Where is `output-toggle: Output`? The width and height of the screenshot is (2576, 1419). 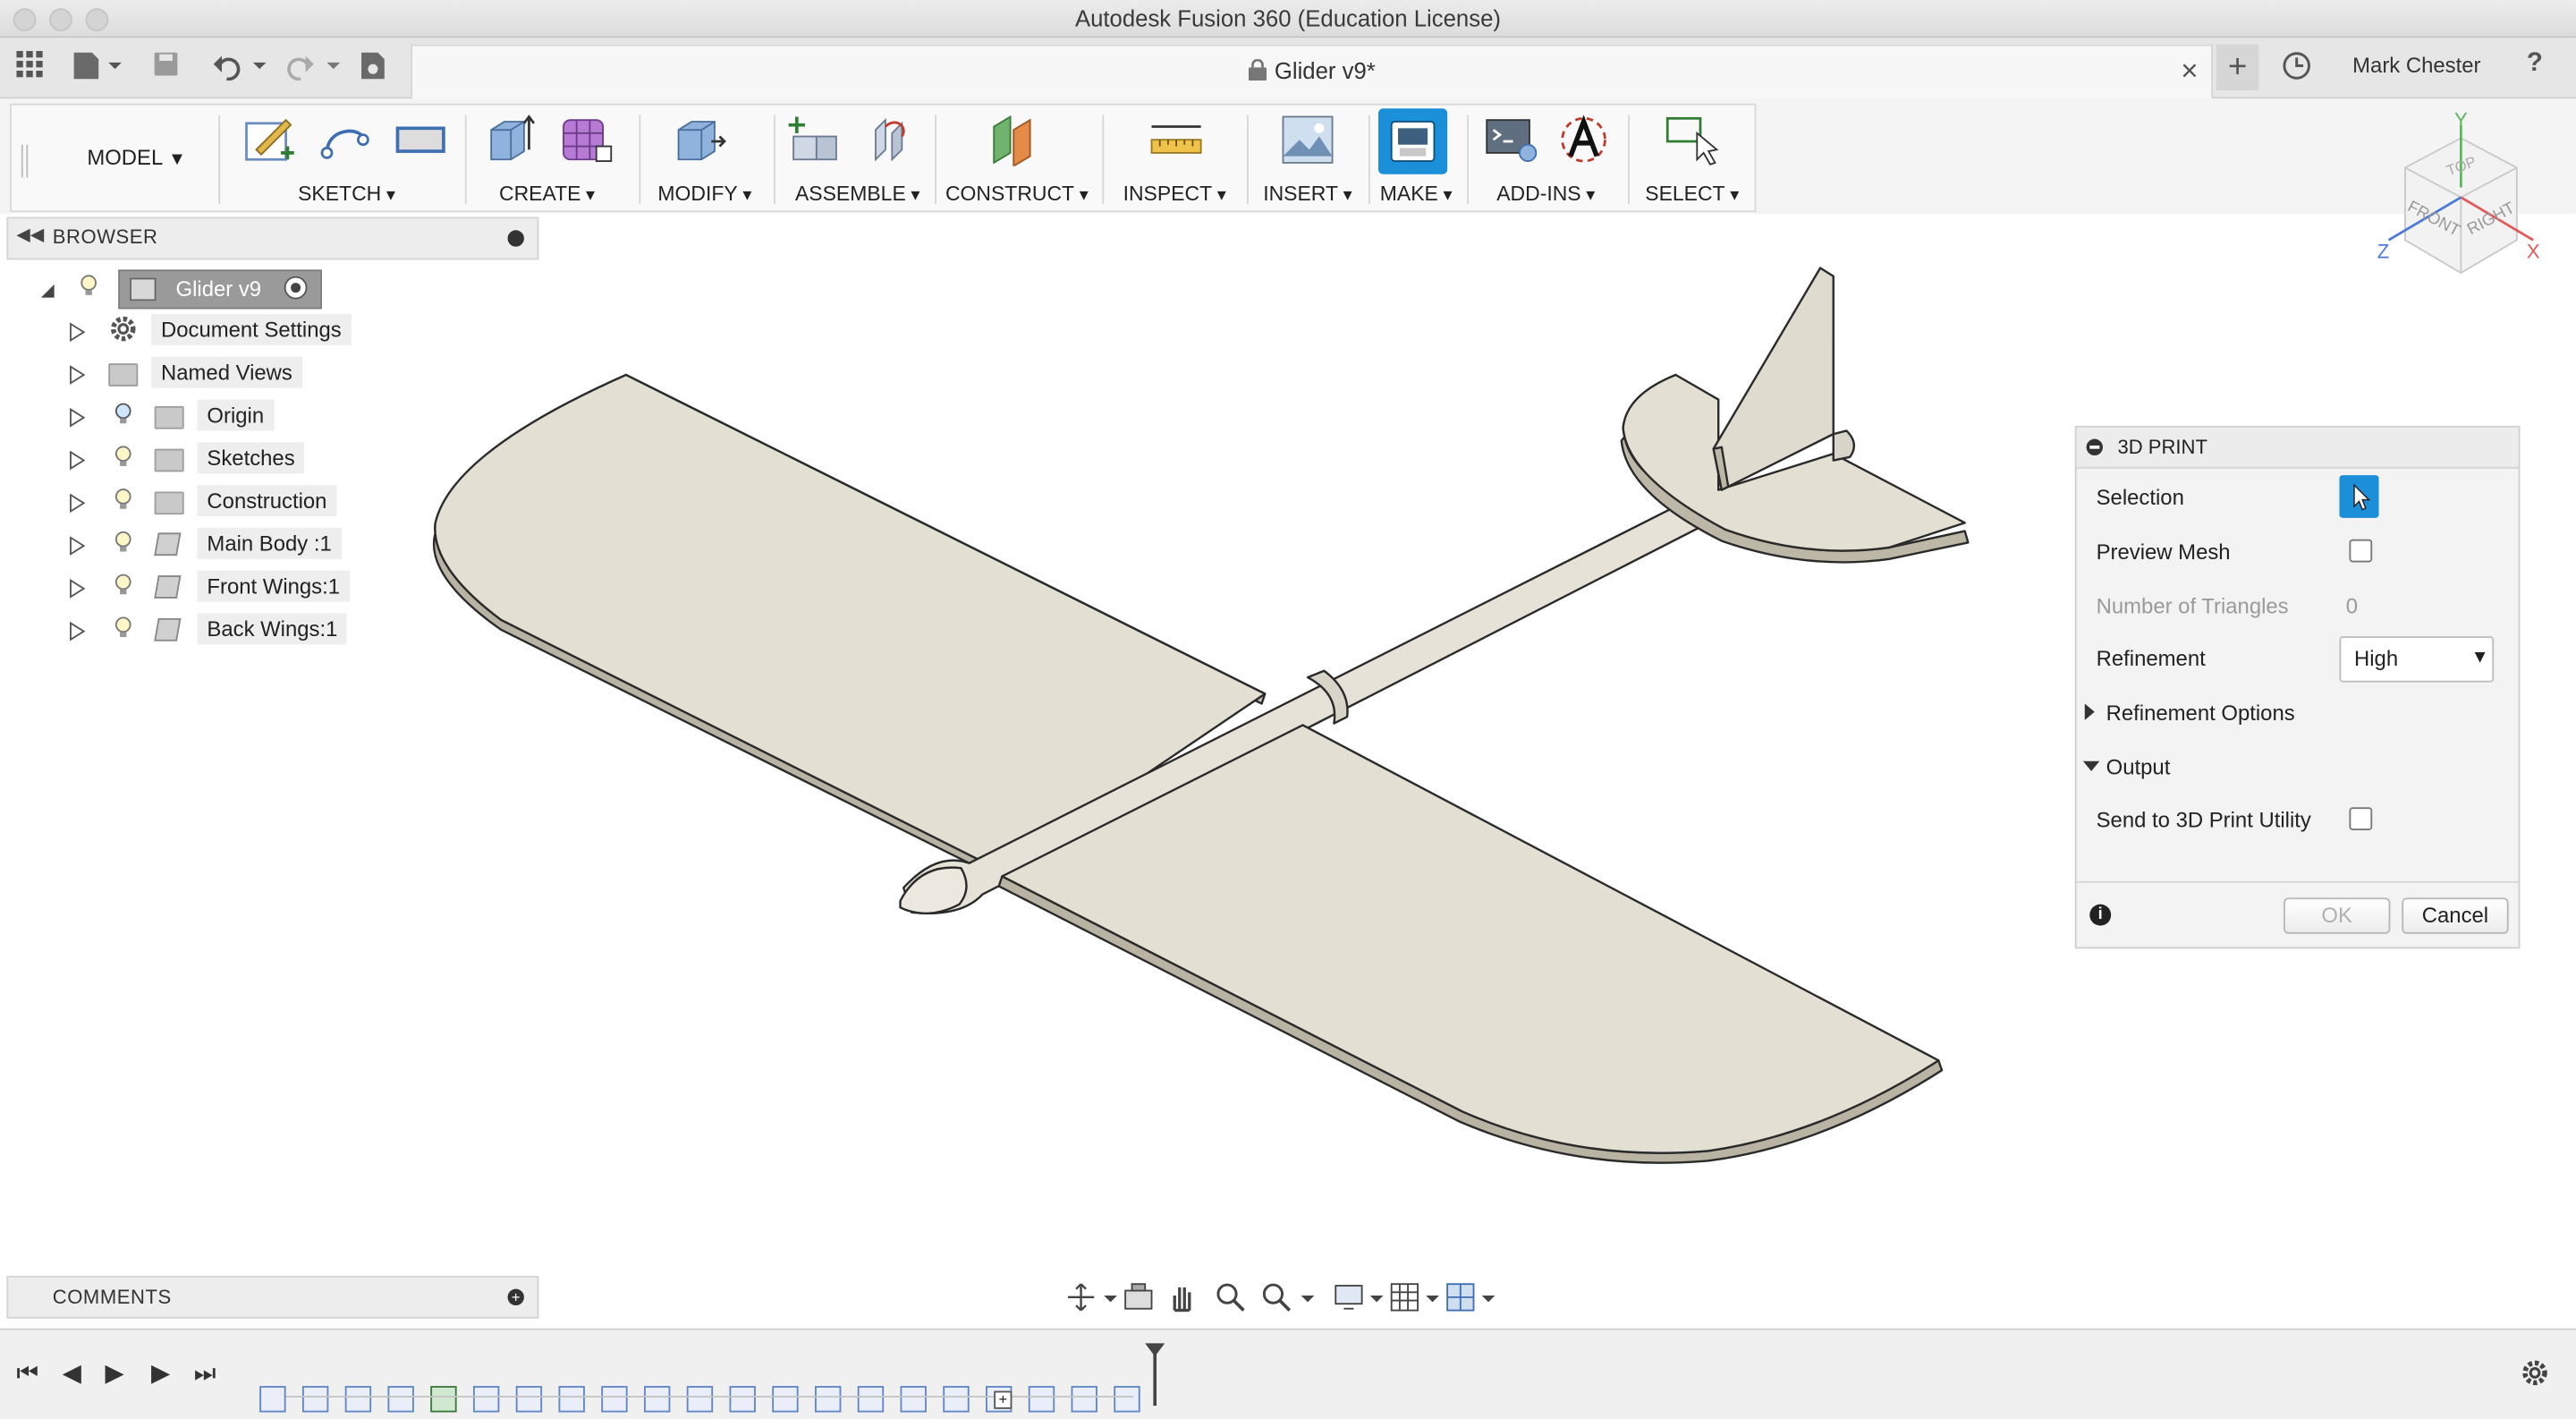
output-toggle: Output is located at coordinates (2246, 768).